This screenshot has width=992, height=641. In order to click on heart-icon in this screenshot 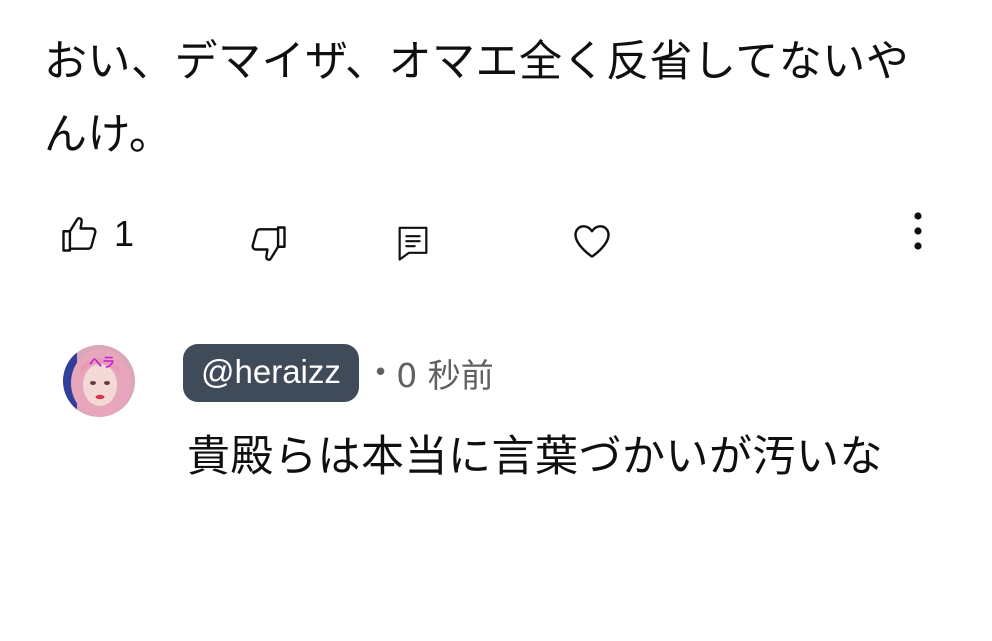, I will do `click(592, 241)`.